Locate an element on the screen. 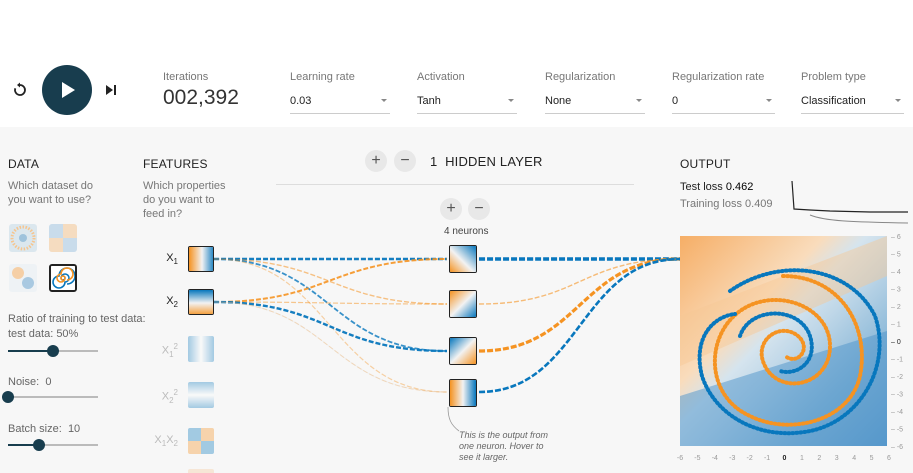 This screenshot has height=473, width=913. play-button is located at coordinates (67, 90).